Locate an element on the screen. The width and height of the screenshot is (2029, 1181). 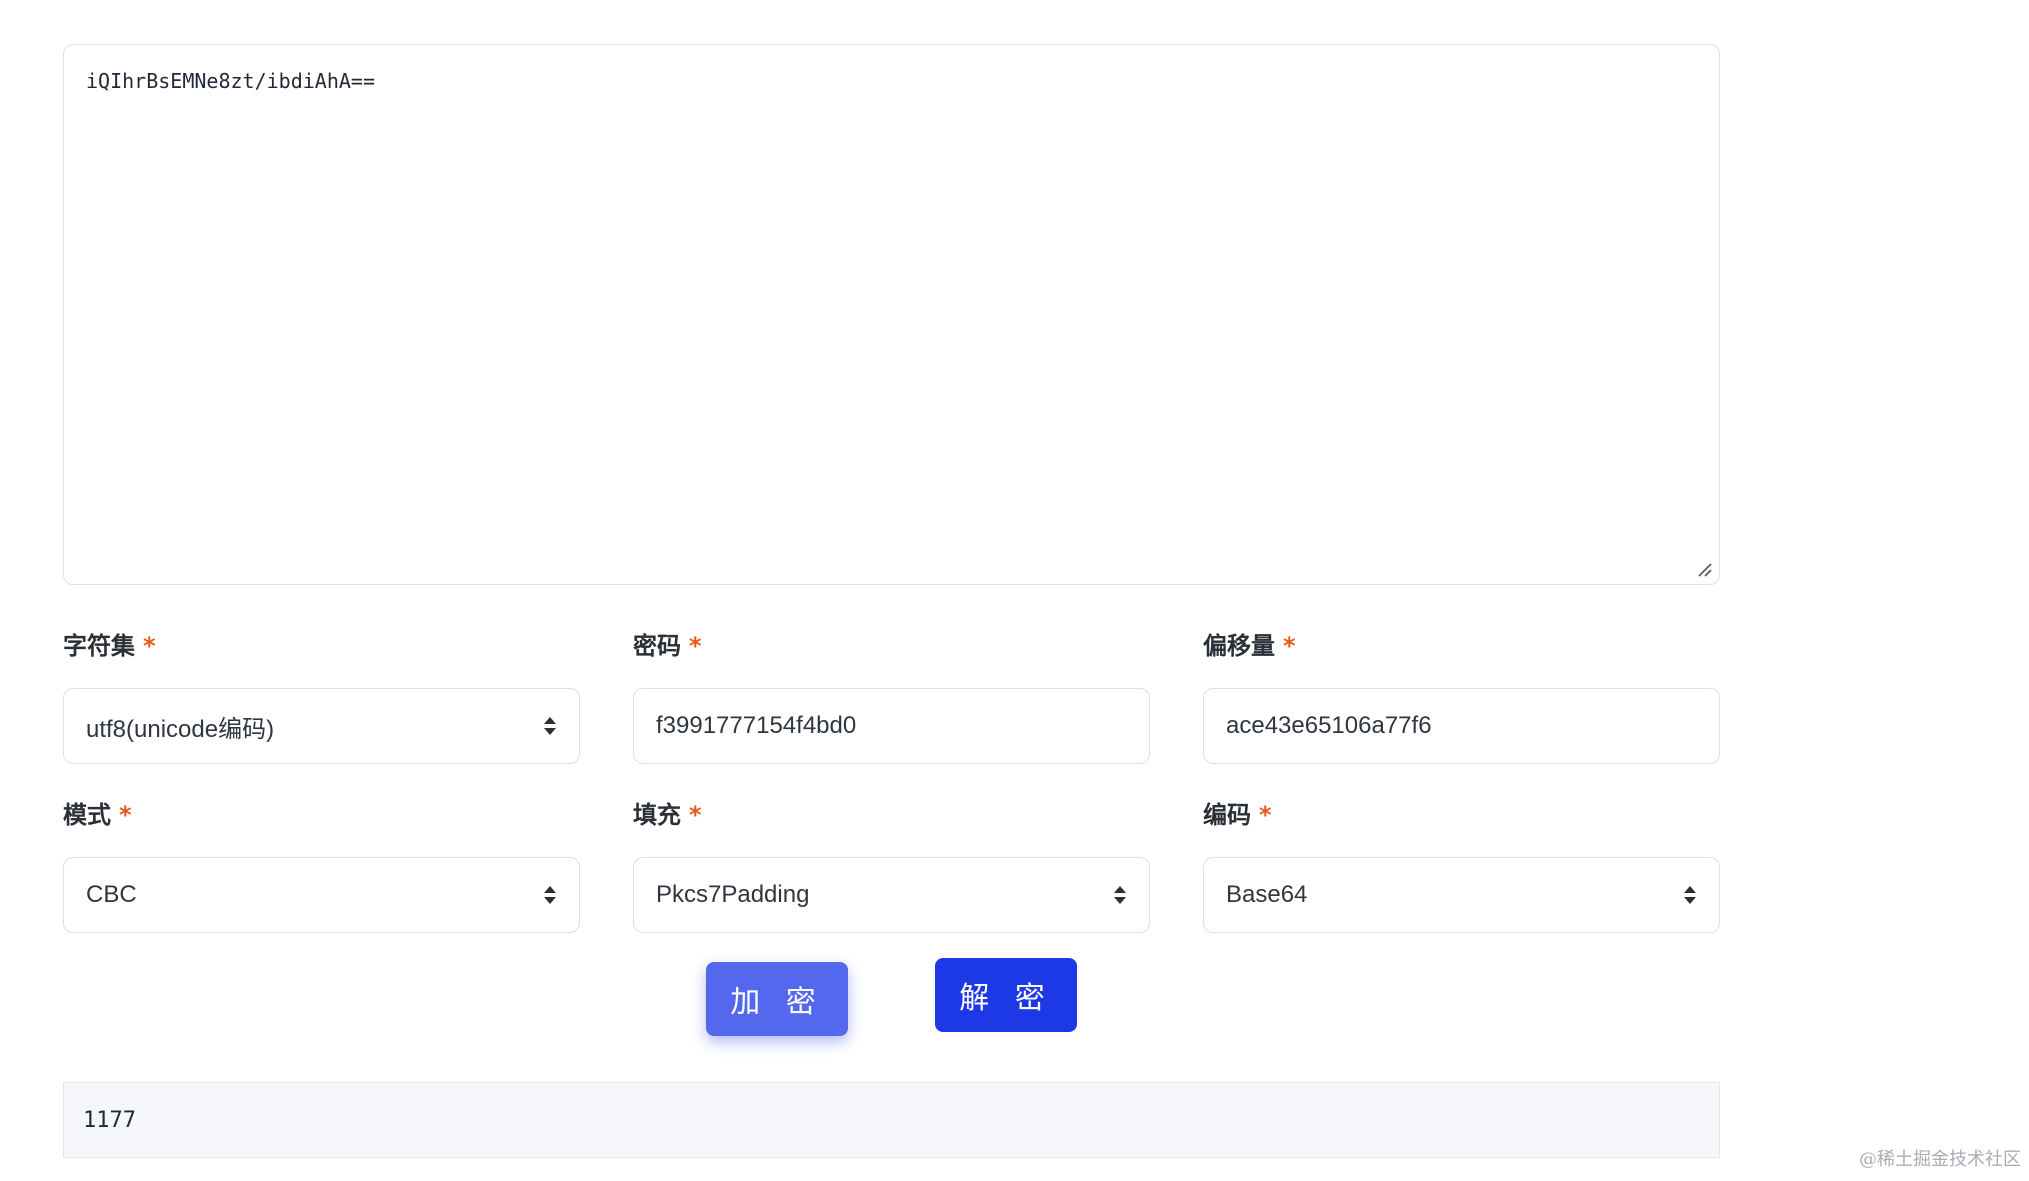
padding-select-value: Pkcs7Padding is located at coordinates (733, 894).